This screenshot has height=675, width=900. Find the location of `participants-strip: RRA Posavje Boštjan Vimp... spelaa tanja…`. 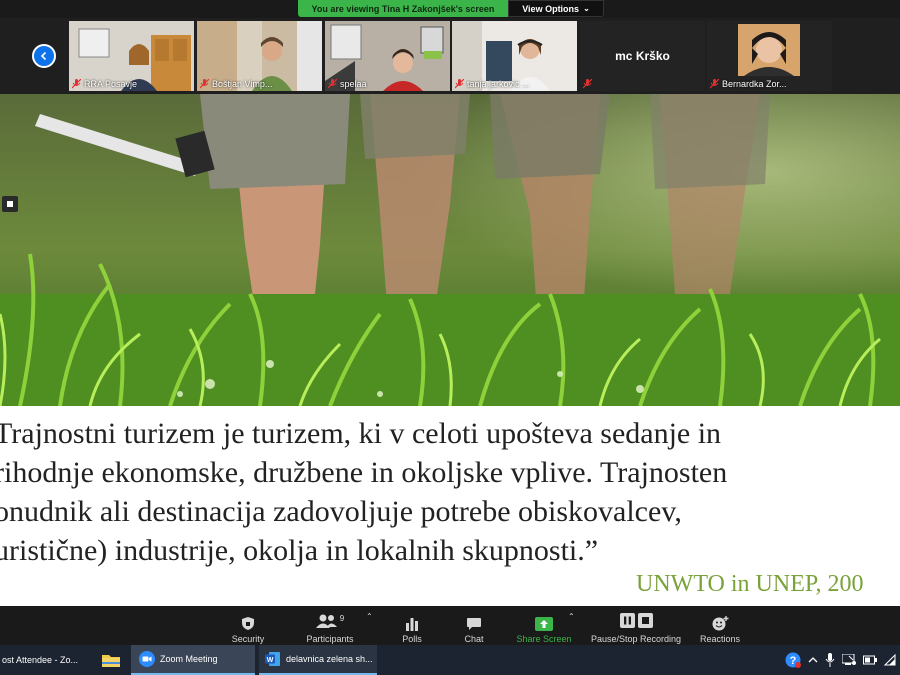

participants-strip: RRA Posavje Boštjan Vimp... spelaa tanja… is located at coordinates (450, 56).